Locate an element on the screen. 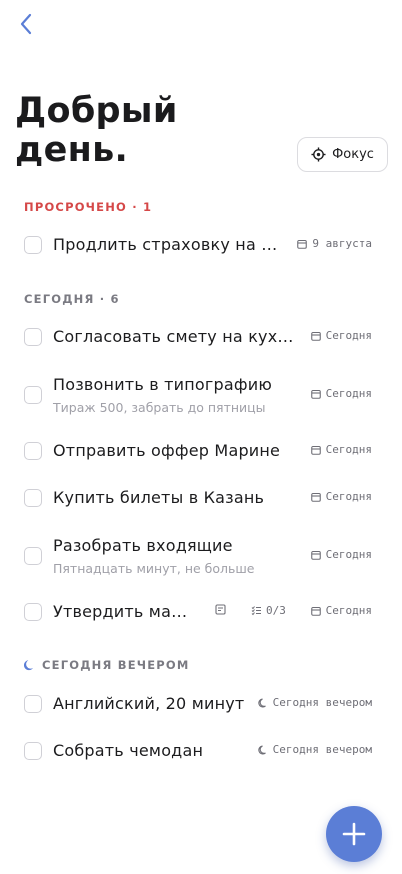 The width and height of the screenshot is (402, 874). task-title: Собрать чемодан is located at coordinates (128, 750).